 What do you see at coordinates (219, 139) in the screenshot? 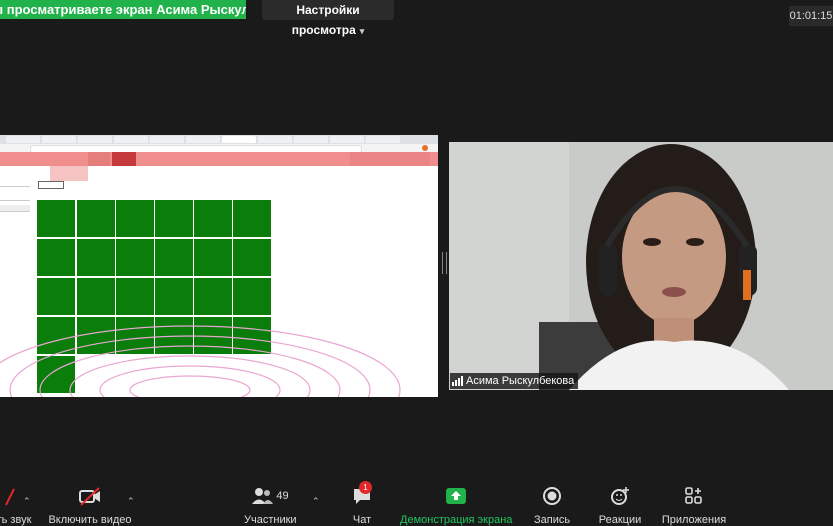
I see `browser-tab-strip` at bounding box center [219, 139].